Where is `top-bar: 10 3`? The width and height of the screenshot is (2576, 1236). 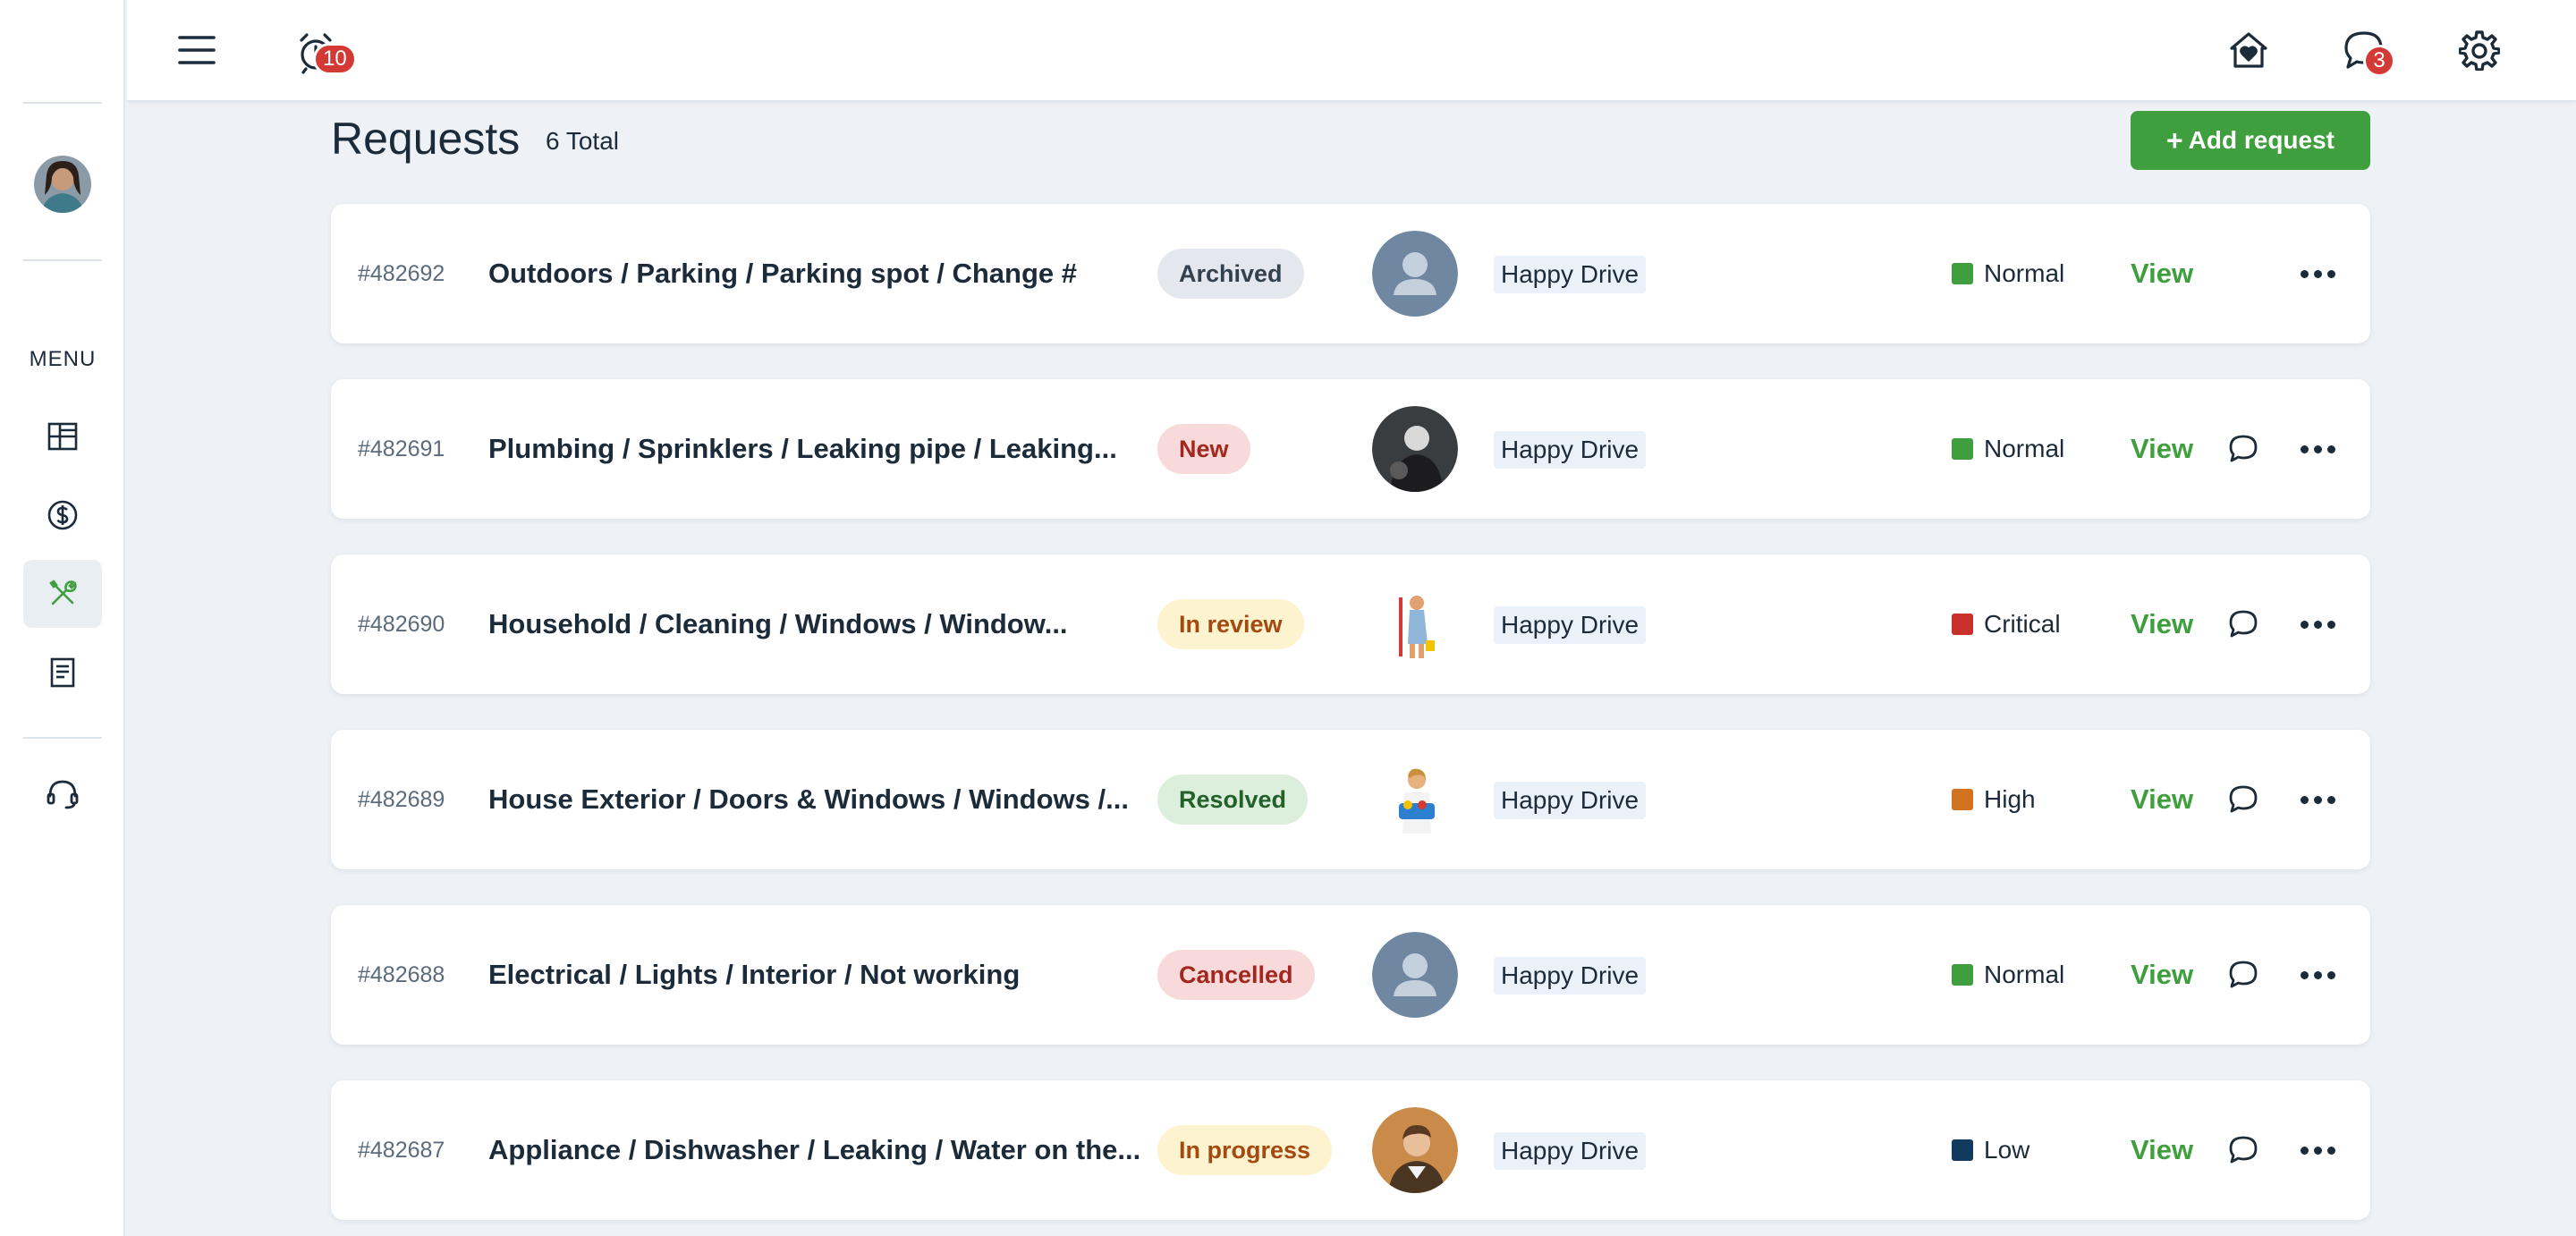 top-bar: 10 3 is located at coordinates (1351, 51).